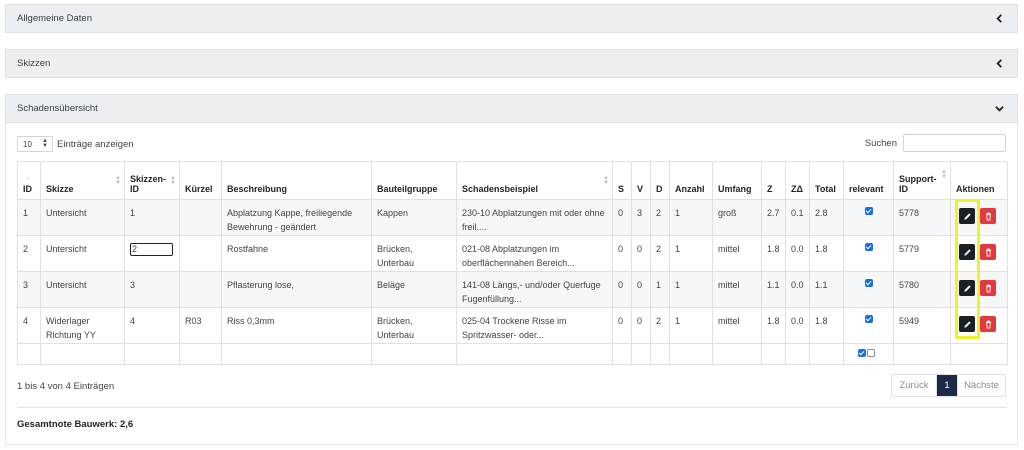  I want to click on column-header-id: • ID, so click(29, 180).